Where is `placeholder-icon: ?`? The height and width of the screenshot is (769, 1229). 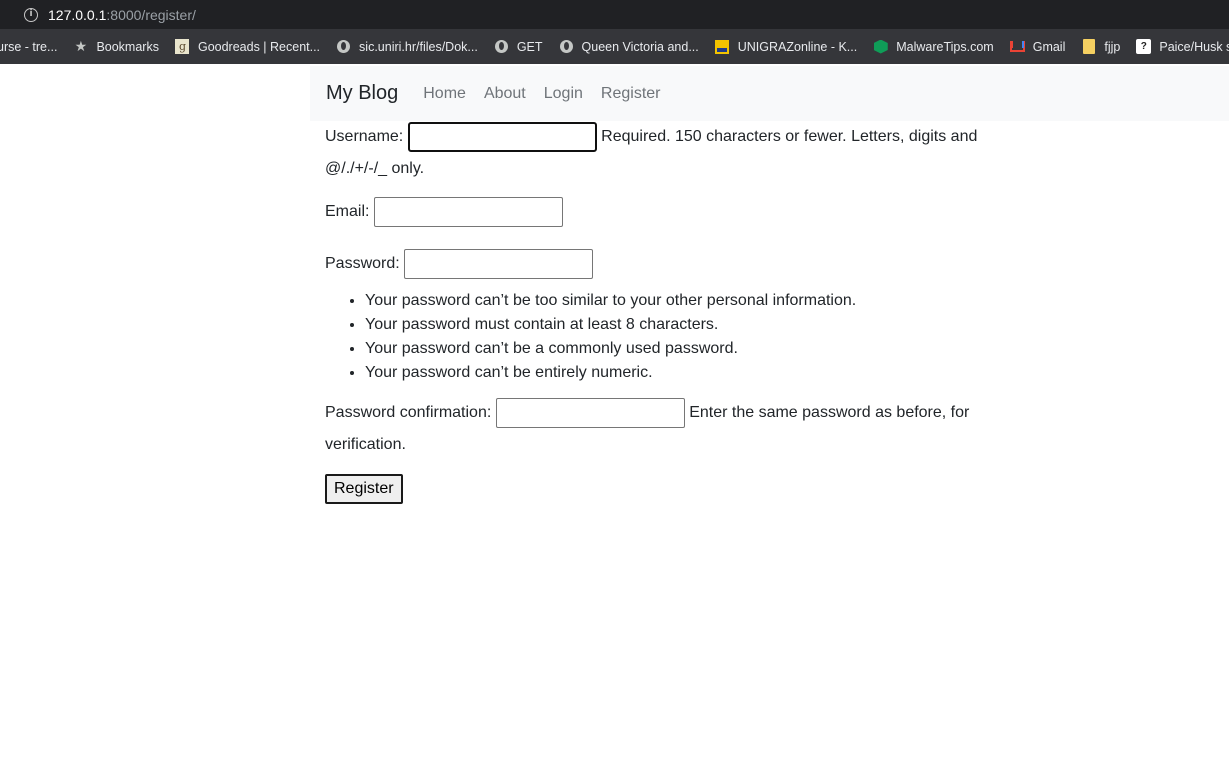 placeholder-icon: ? is located at coordinates (1144, 46).